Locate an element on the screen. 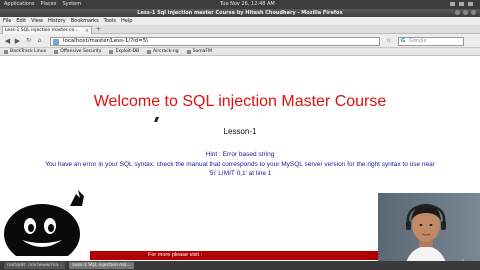 Image resolution: width=480 pixels, height=270 pixels. panel-menus: Applications Places System is located at coordinates (42, 4).